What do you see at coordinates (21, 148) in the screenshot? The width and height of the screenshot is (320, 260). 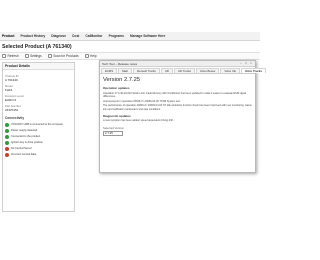 I see `connectivity-text: No Central Server` at bounding box center [21, 148].